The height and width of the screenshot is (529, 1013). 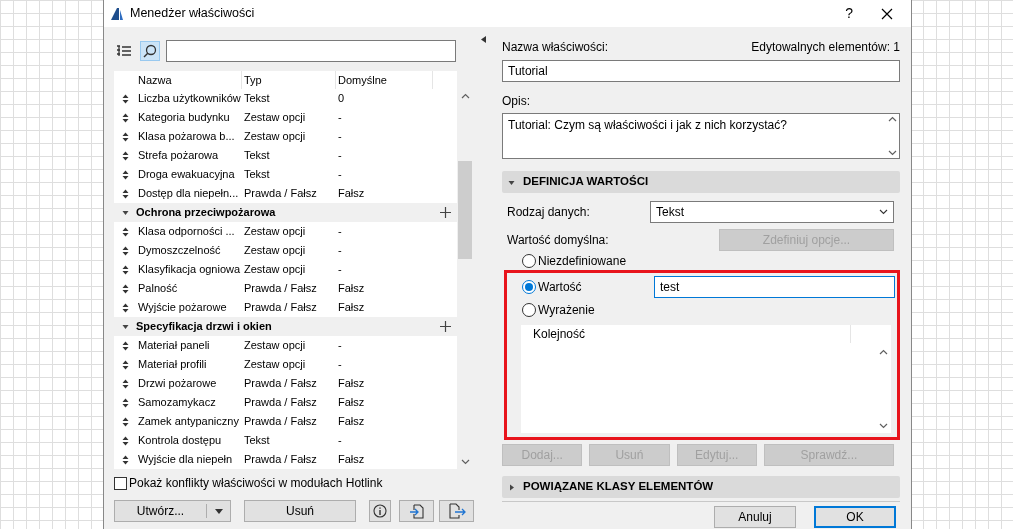 I want to click on field-label: Nazwa właściwości:, so click(x=555, y=47).